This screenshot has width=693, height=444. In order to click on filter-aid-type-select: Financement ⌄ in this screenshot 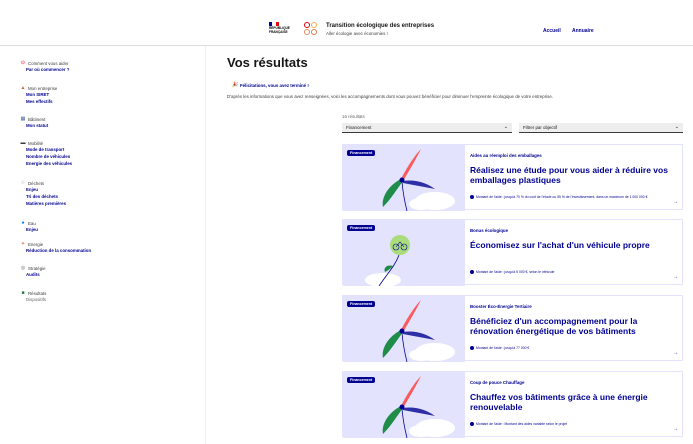, I will do `click(427, 128)`.